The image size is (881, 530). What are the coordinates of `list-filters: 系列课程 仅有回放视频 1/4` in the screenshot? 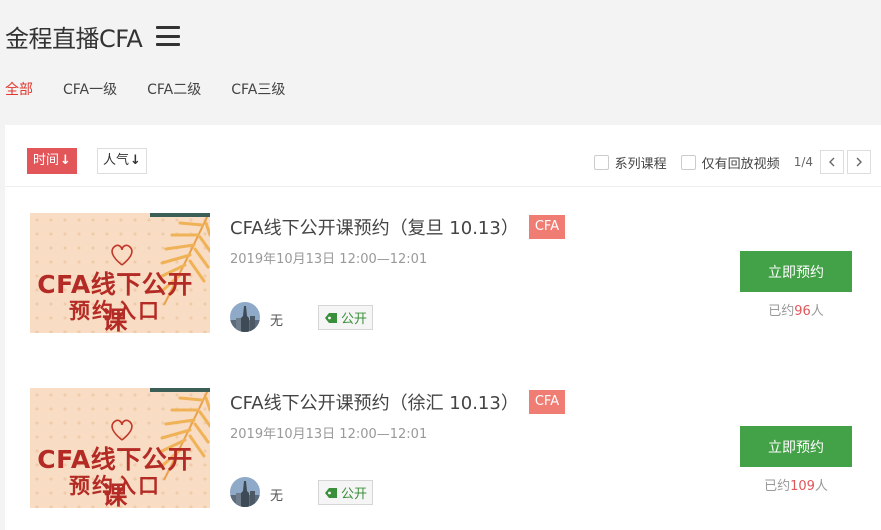 It's located at (732, 162).